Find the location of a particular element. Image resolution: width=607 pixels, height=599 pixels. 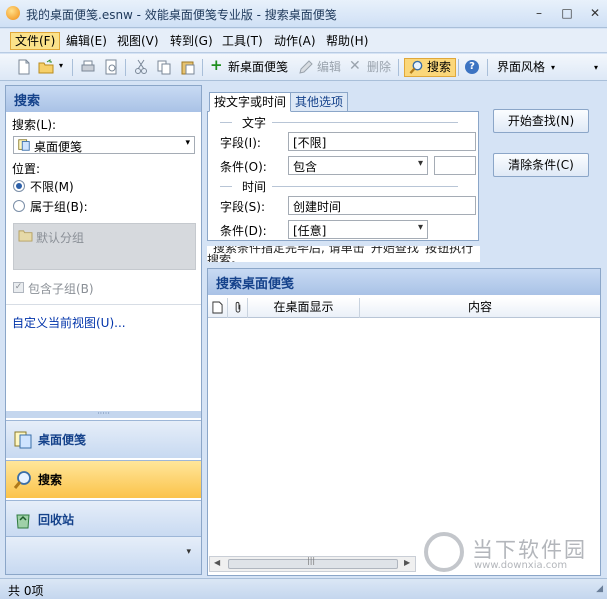

menu-tools: 工具(T) is located at coordinates (242, 41).